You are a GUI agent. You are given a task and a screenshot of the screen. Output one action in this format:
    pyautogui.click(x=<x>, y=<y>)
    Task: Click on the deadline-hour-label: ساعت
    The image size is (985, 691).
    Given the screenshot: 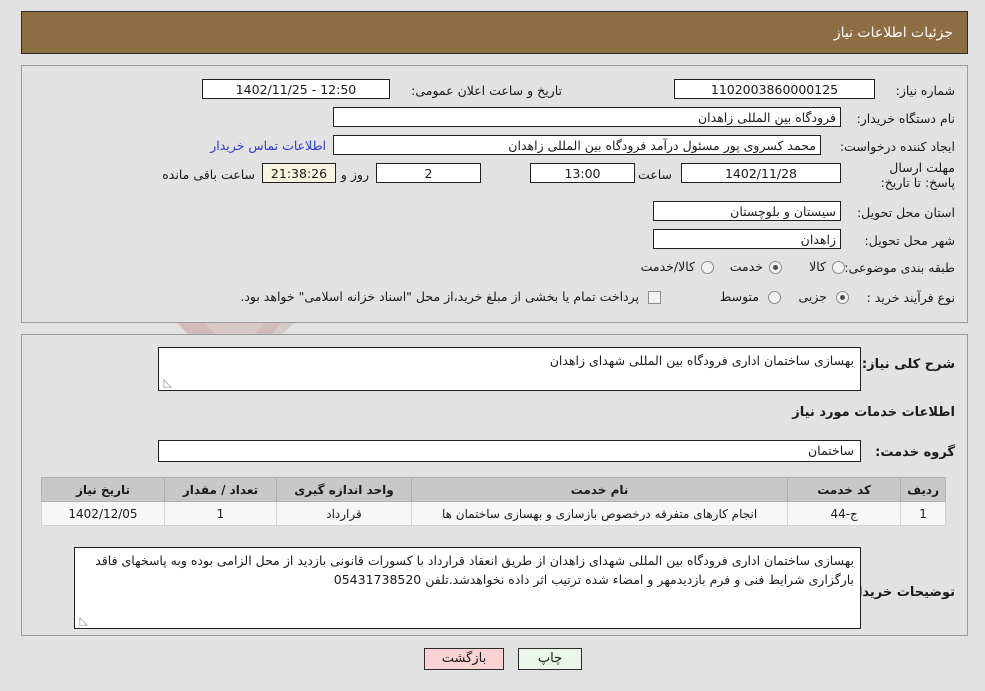 What is the action you would take?
    pyautogui.click(x=654, y=174)
    